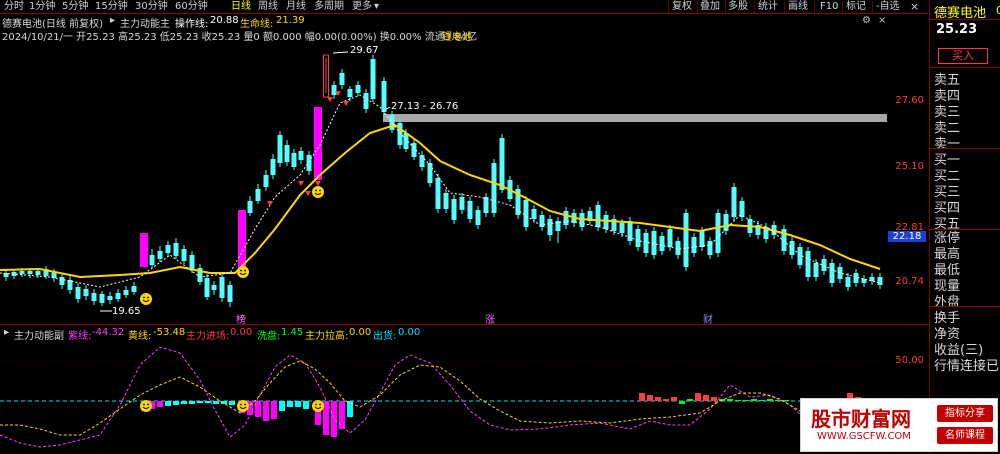  I want to click on remove-watchlist-button: -自选, so click(888, 7).